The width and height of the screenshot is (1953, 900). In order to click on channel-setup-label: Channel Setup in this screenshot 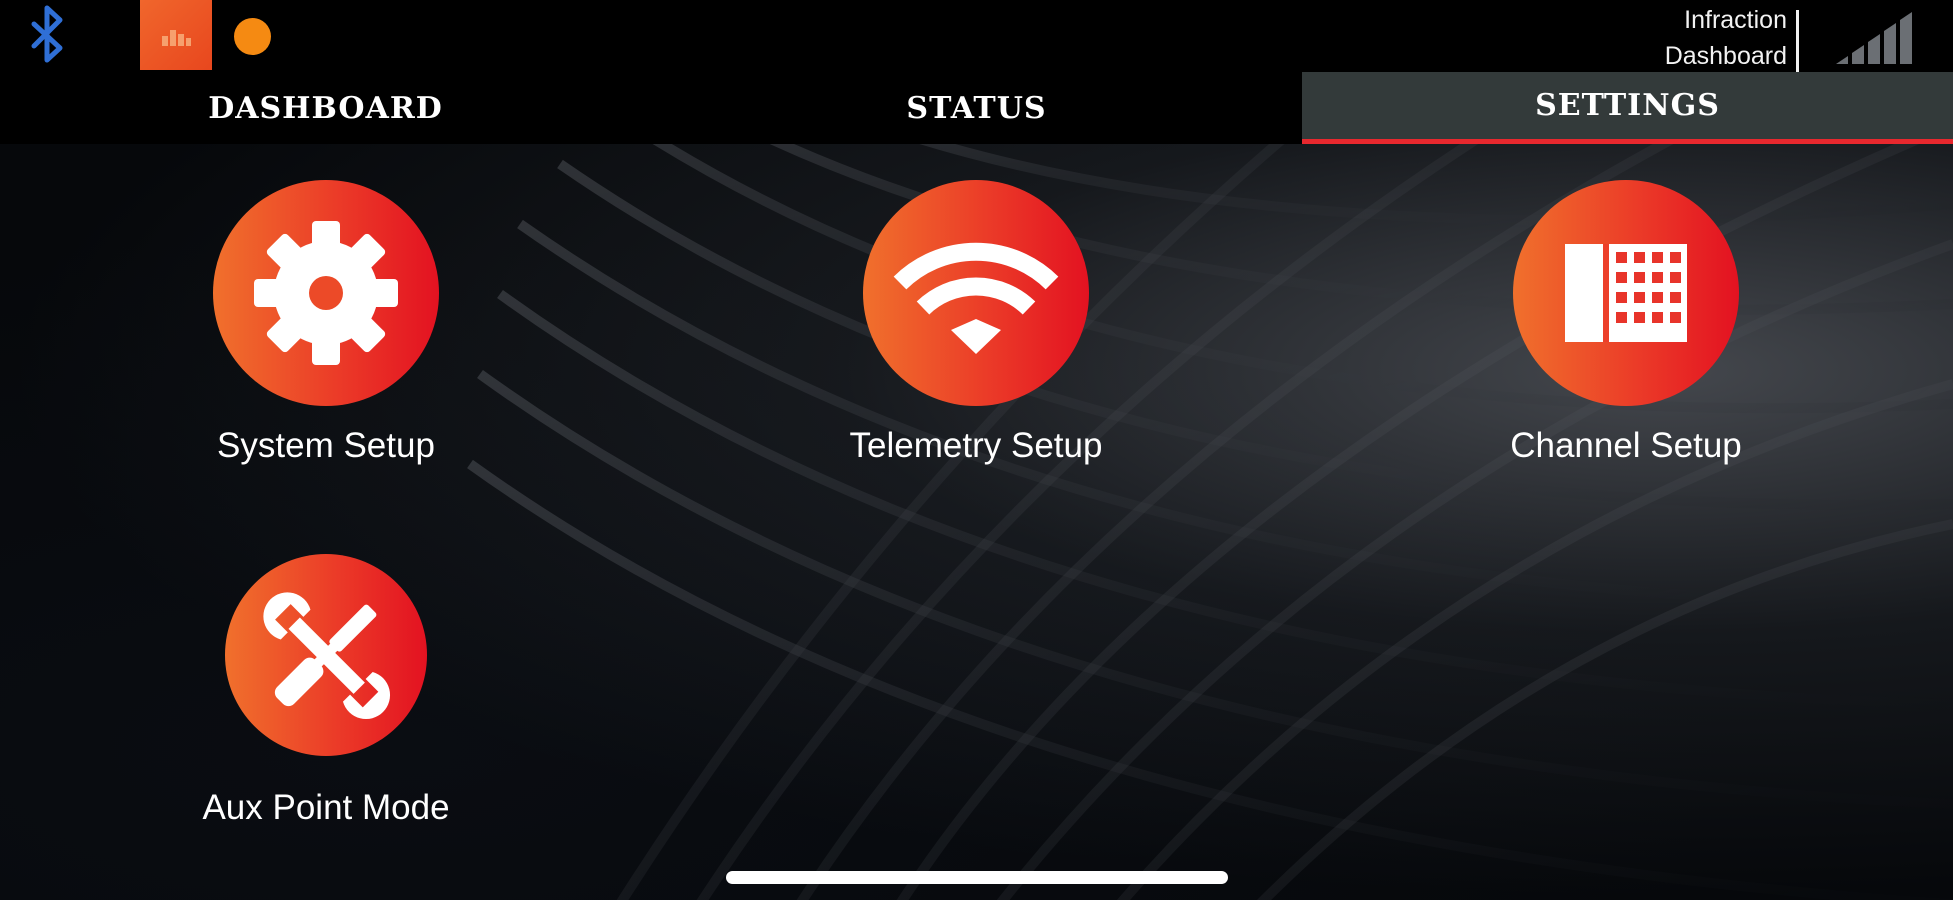, I will do `click(1626, 445)`.